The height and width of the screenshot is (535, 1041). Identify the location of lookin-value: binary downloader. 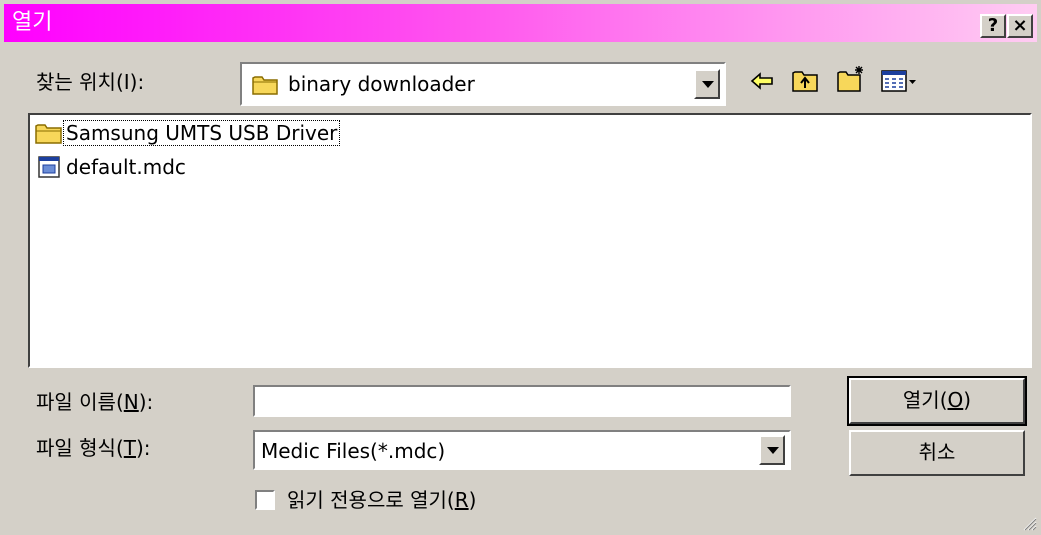
(381, 84).